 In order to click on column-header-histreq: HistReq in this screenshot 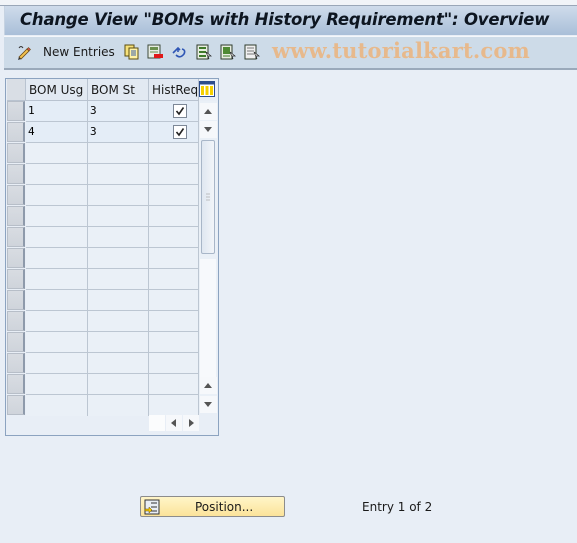, I will do `click(174, 90)`.